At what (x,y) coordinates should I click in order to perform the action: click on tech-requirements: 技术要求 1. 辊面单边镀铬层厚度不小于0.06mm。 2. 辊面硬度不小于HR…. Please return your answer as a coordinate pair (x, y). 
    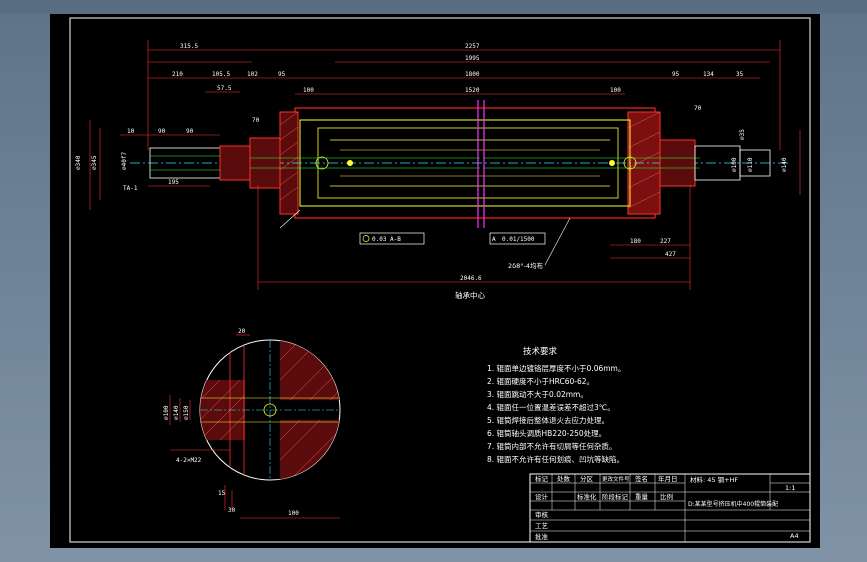
    Looking at the image, I should click on (556, 405).